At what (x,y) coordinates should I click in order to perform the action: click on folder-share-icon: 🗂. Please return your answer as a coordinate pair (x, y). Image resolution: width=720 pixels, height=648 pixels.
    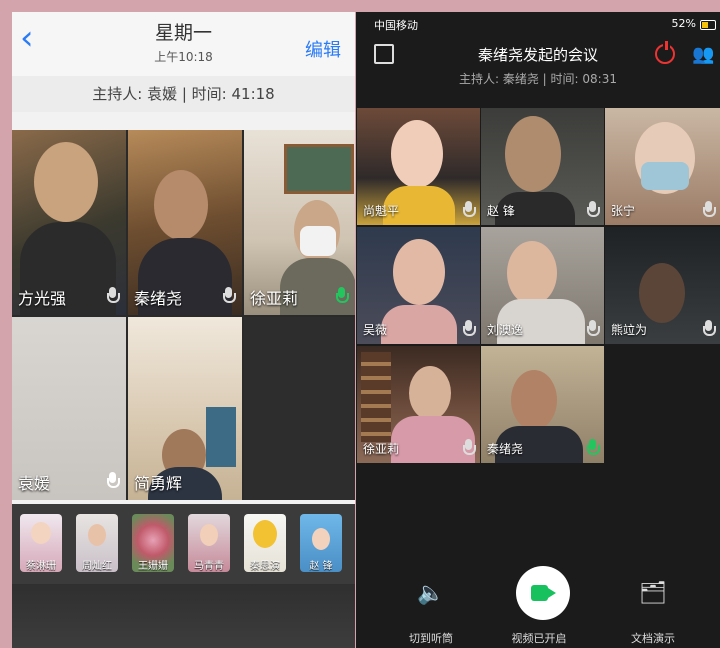
    Looking at the image, I should click on (653, 593).